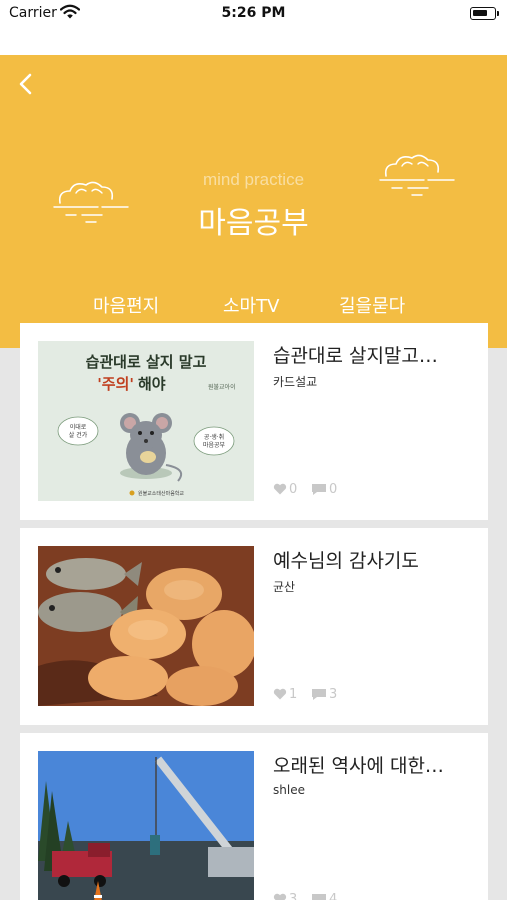  What do you see at coordinates (146, 362) in the screenshot?
I see `thumbnail-headline: 습관대로 살지 말고` at bounding box center [146, 362].